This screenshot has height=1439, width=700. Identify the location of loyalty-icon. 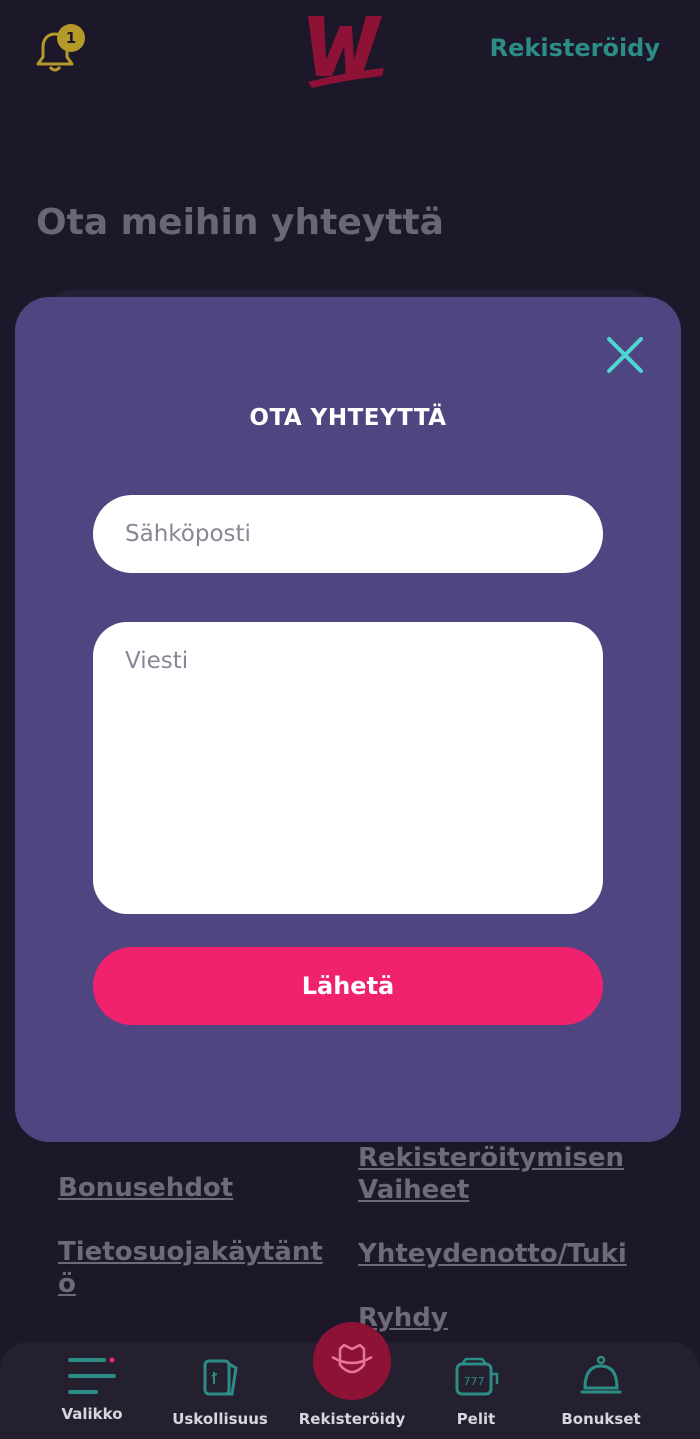
(220, 1377).